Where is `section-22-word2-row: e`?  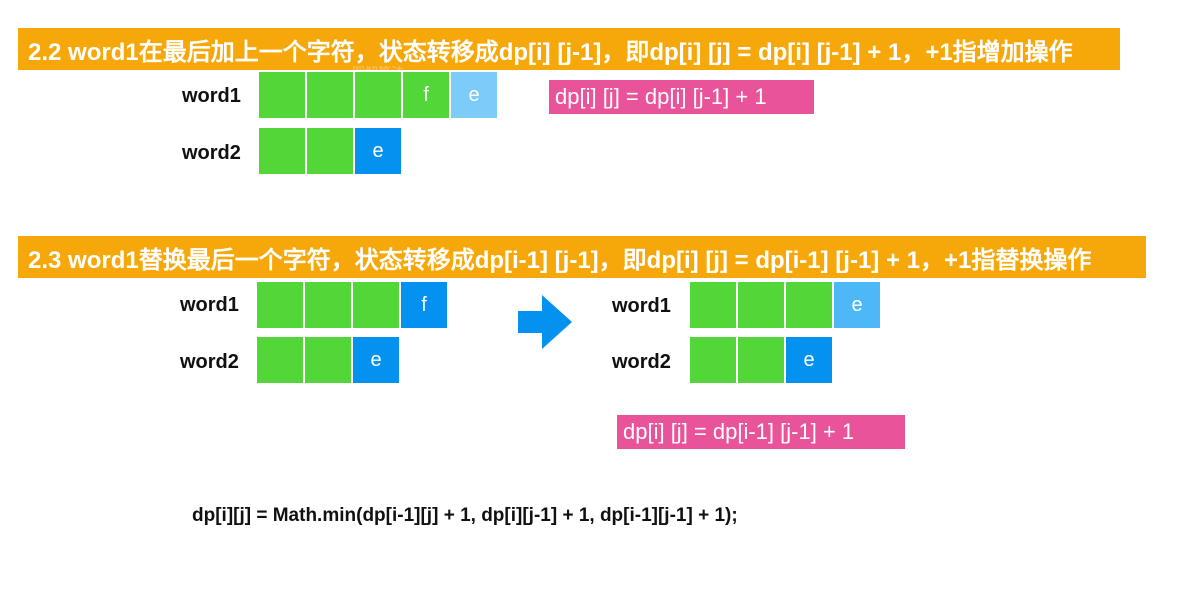 section-22-word2-row: e is located at coordinates (330, 151).